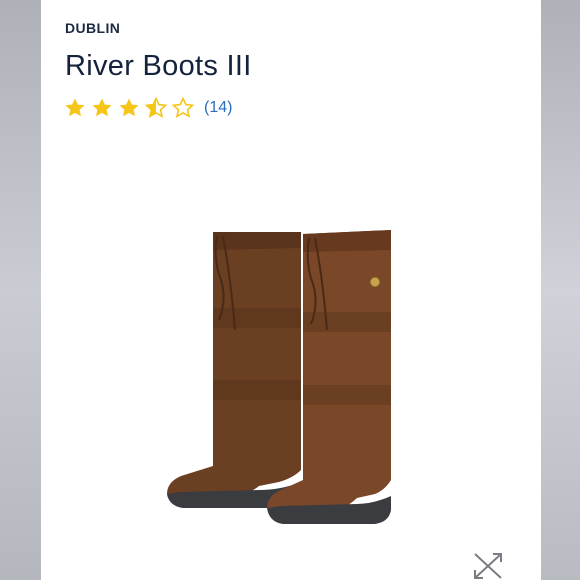 The image size is (580, 580). I want to click on rating-row: (14), so click(147, 108).